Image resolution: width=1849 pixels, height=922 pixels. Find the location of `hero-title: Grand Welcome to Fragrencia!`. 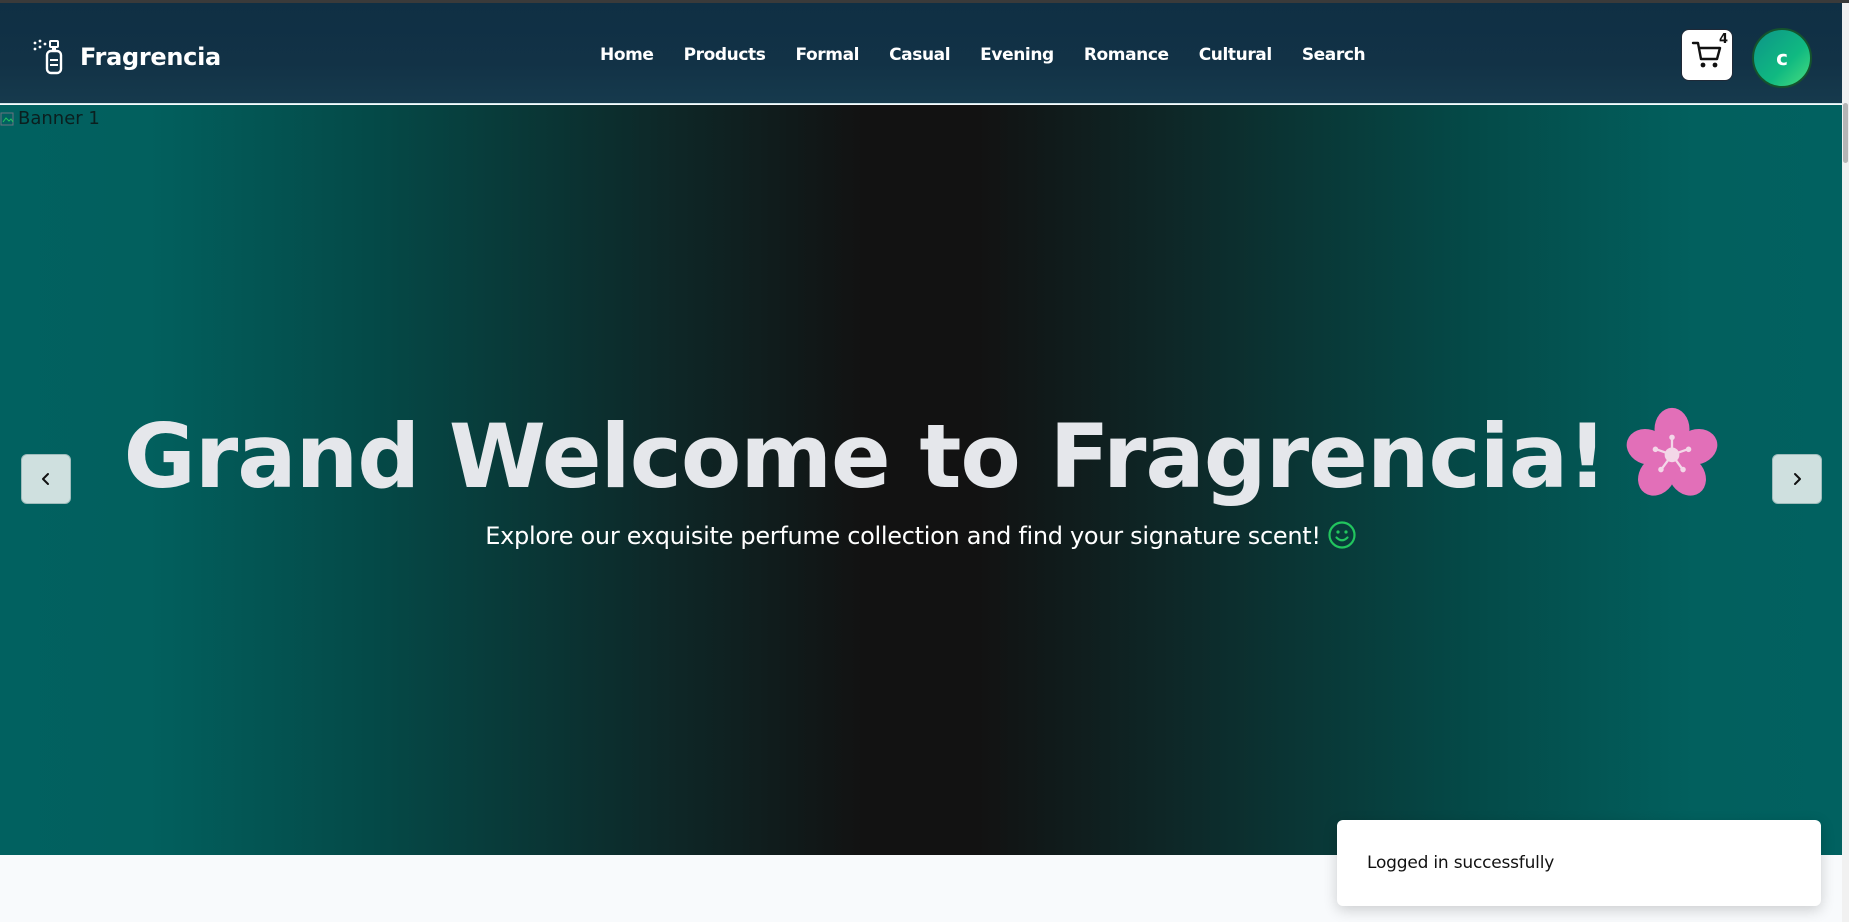

hero-title: Grand Welcome to Fragrencia! is located at coordinates (921, 456).